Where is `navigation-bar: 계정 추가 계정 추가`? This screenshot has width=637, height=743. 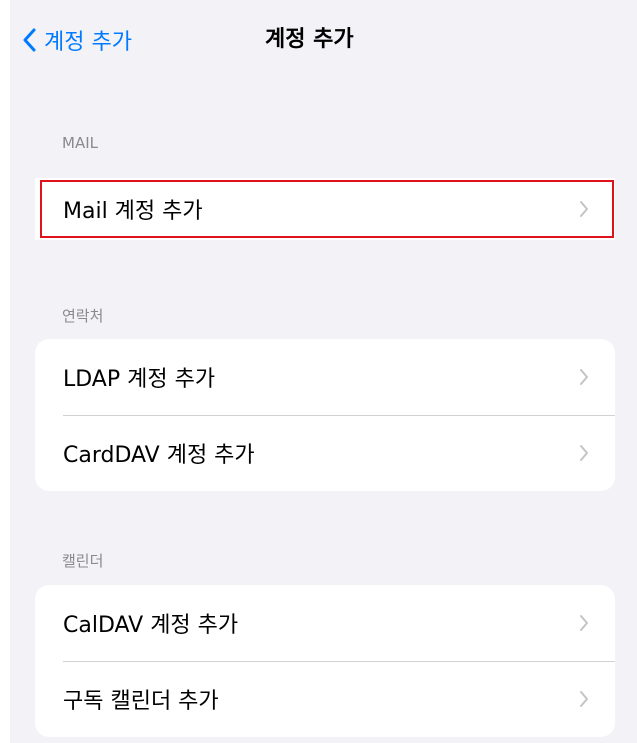
navigation-bar: 계정 추가 계정 추가 is located at coordinates (323, 40).